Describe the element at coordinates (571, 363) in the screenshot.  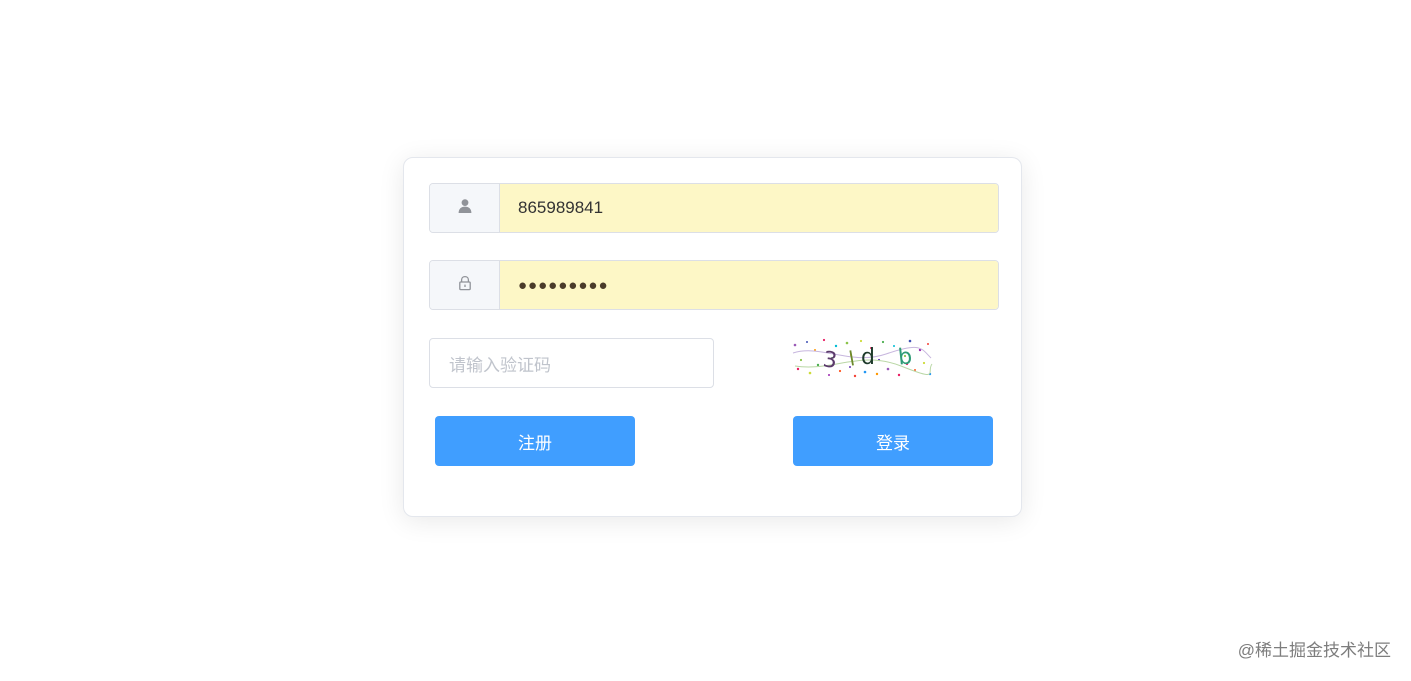
I see `captcha-input: 请输入验证码` at that location.